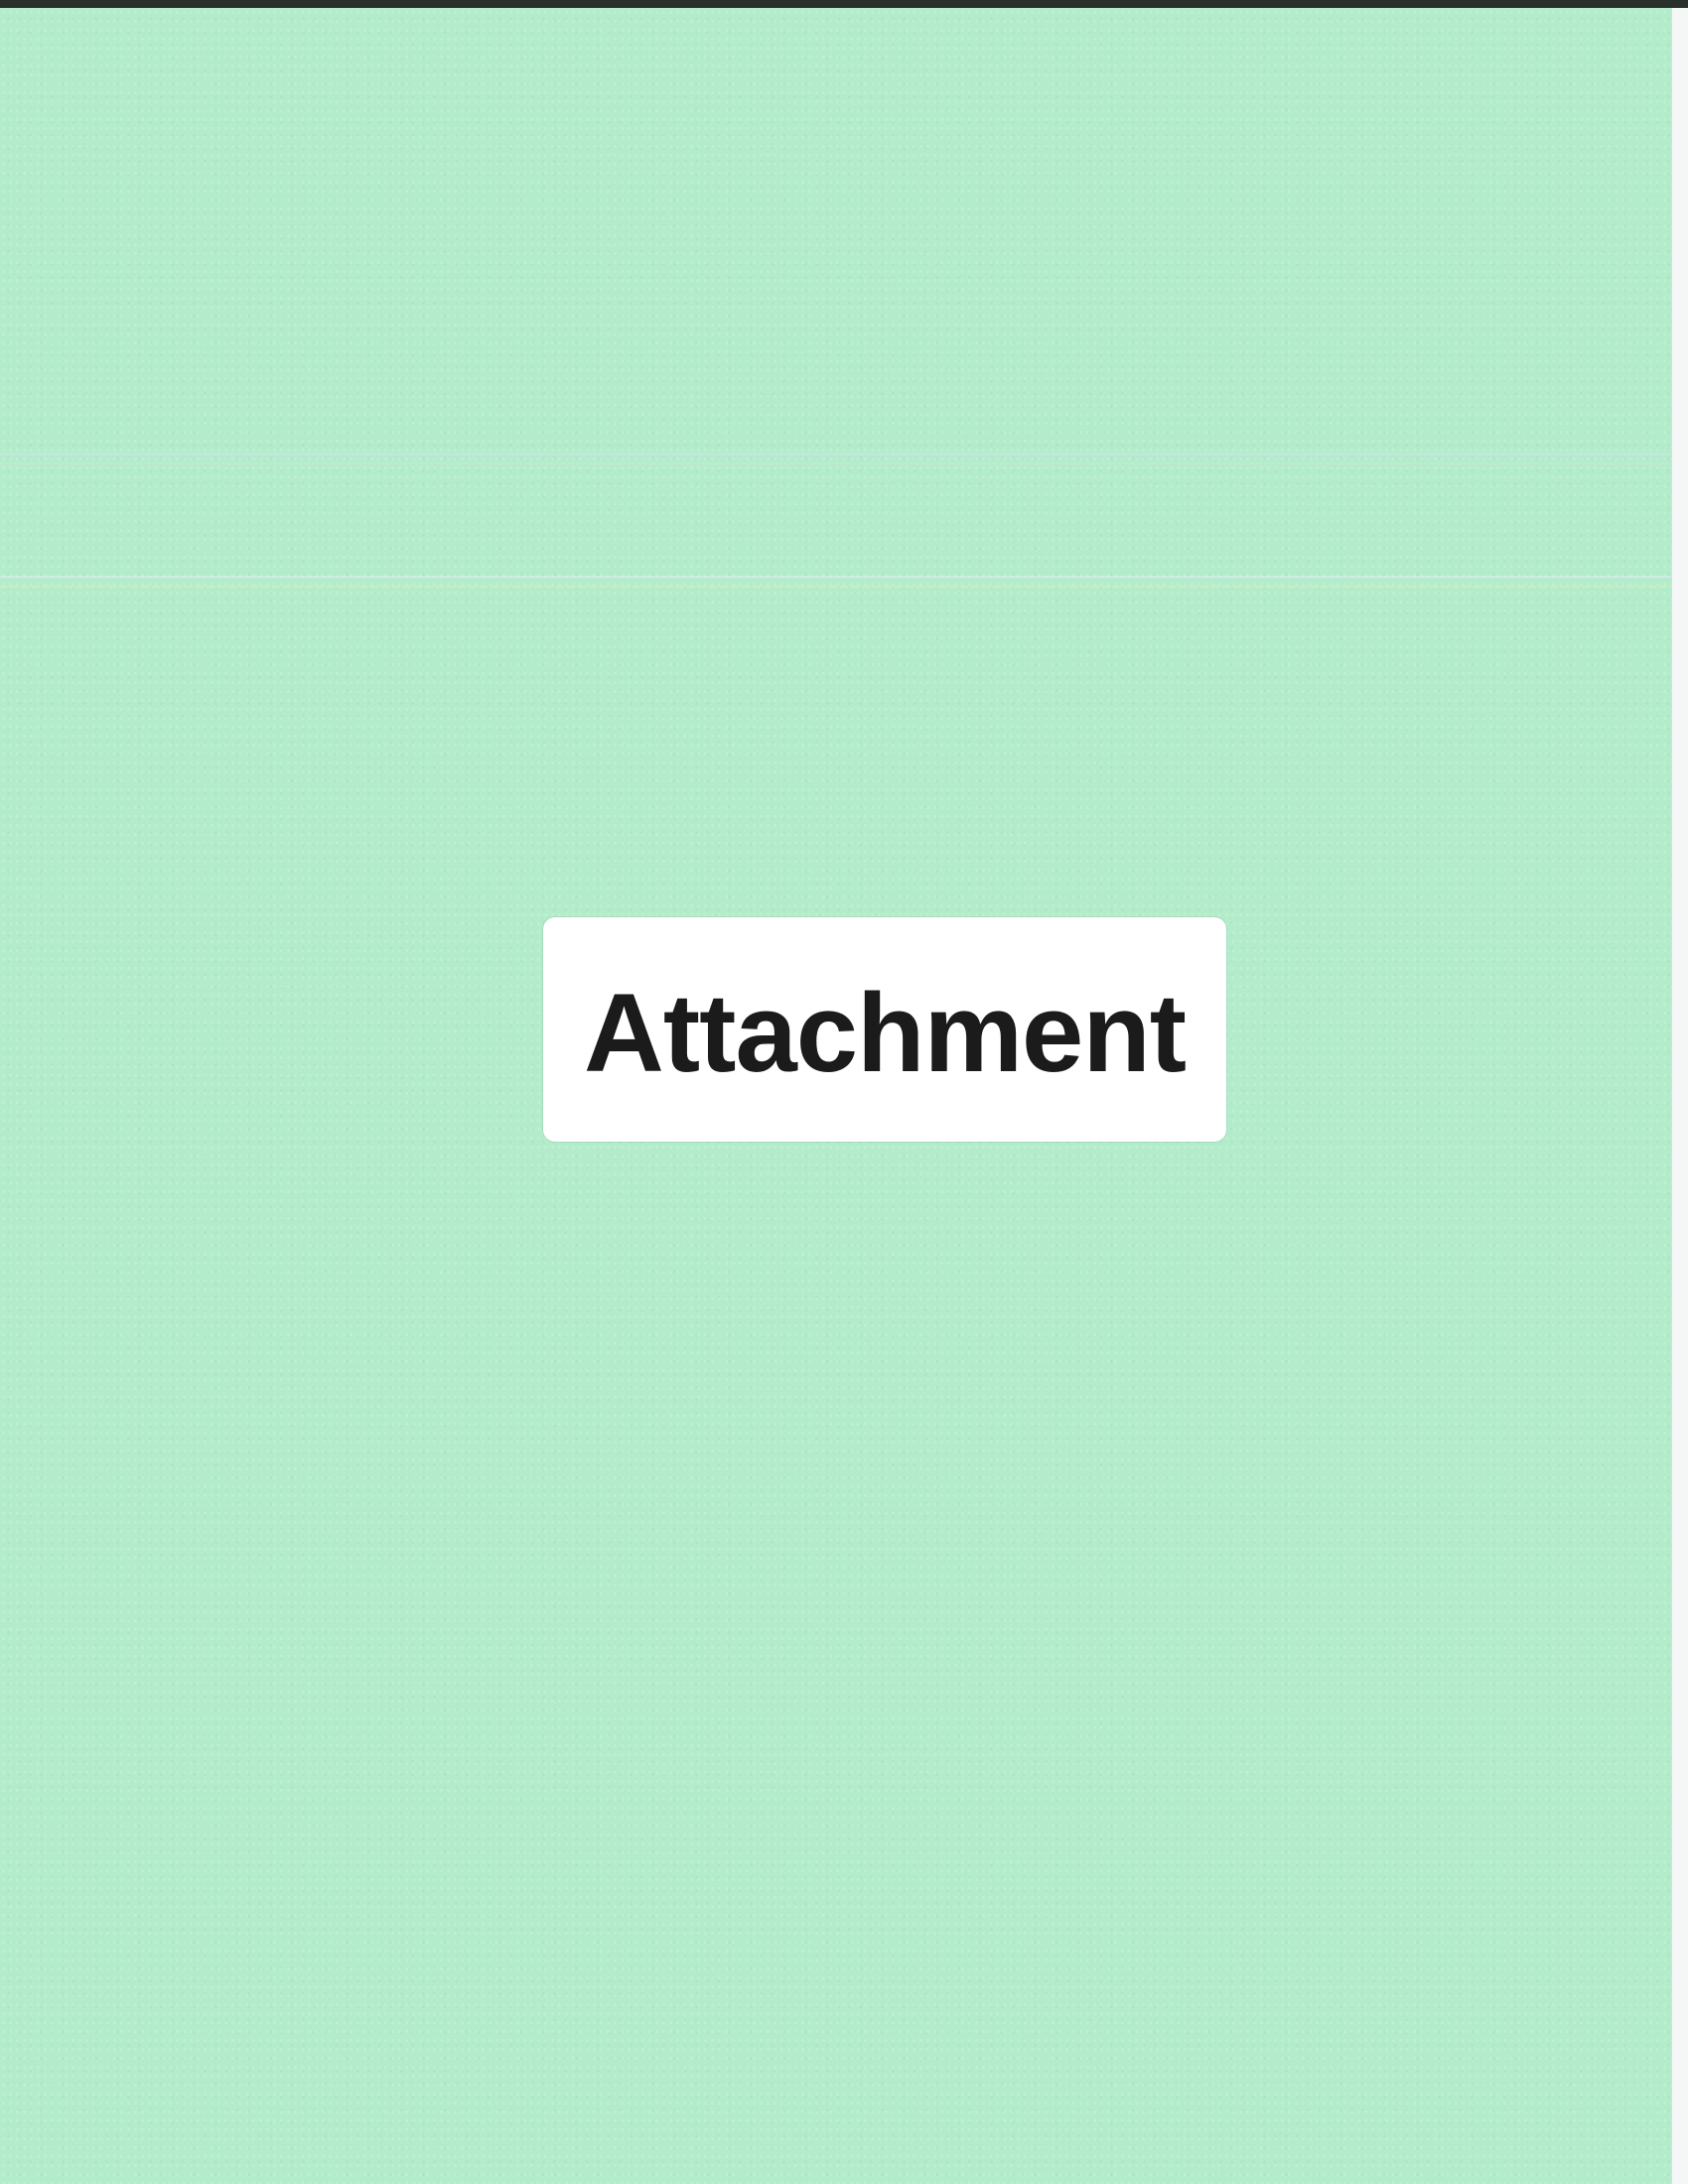 The width and height of the screenshot is (1688, 2184). What do you see at coordinates (1679, 1096) in the screenshot?
I see `scan-right-edge` at bounding box center [1679, 1096].